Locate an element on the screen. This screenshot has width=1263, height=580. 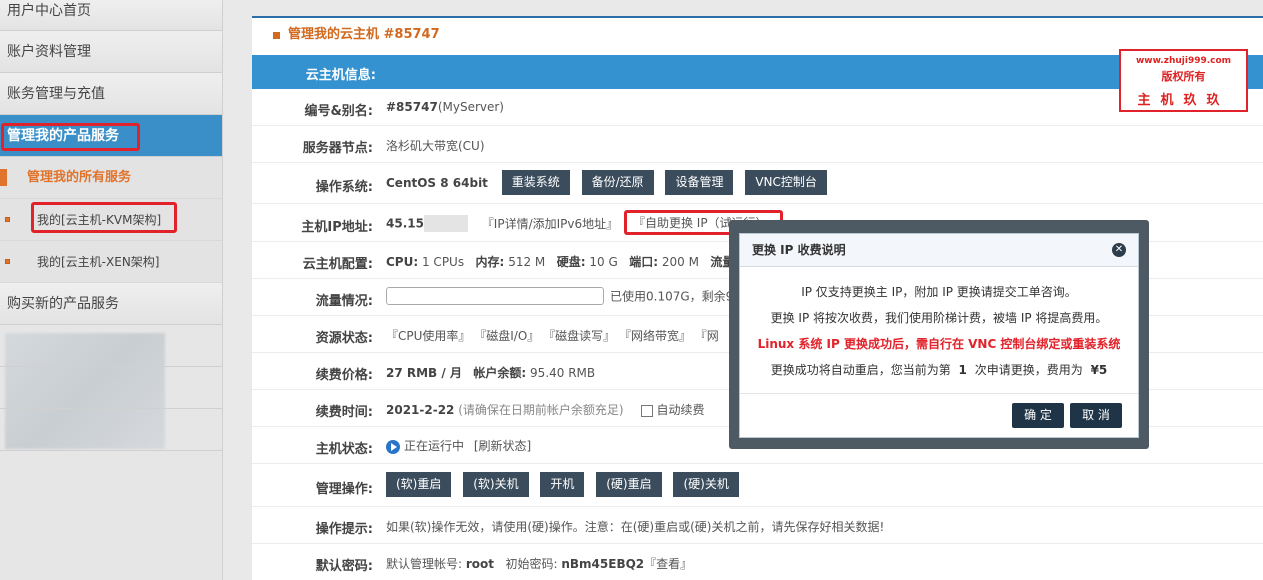
active-marker is located at coordinates (3, 177).